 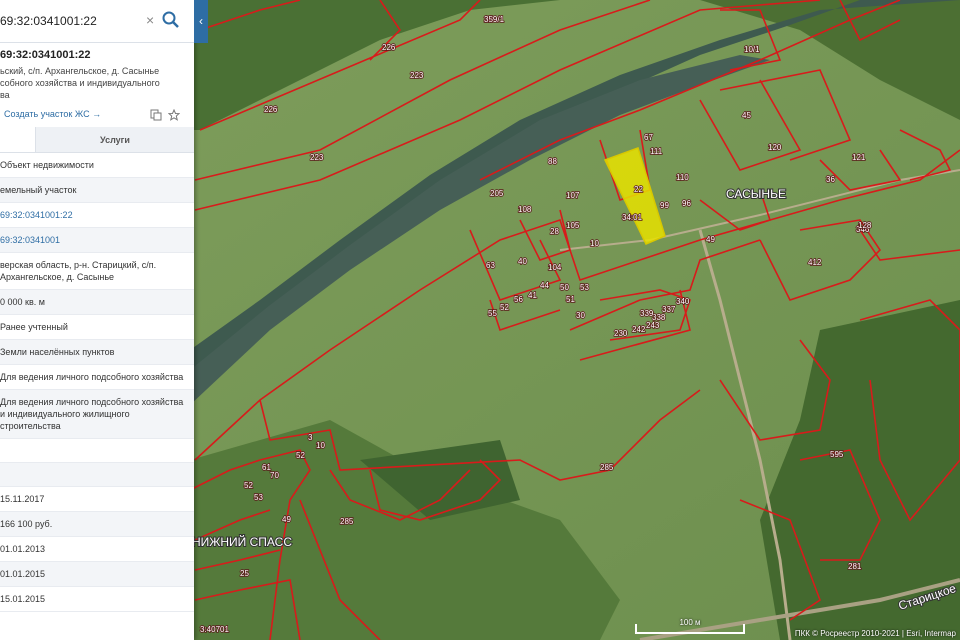 I want to click on parcel-number: 67, so click(x=648, y=137).